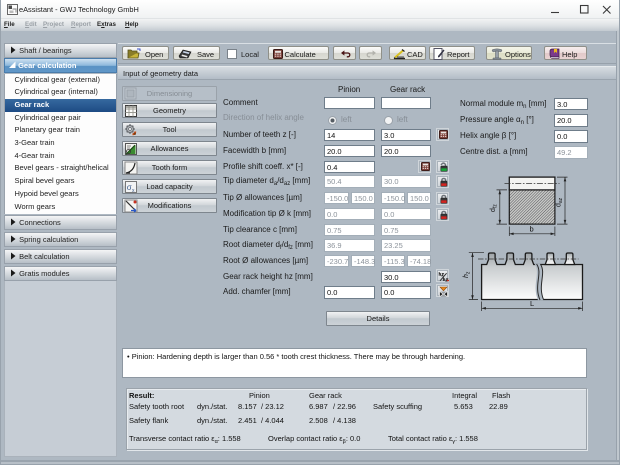 This screenshot has height=465, width=620. Describe the element at coordinates (532, 303) in the screenshot. I see `svg-text: L` at that location.